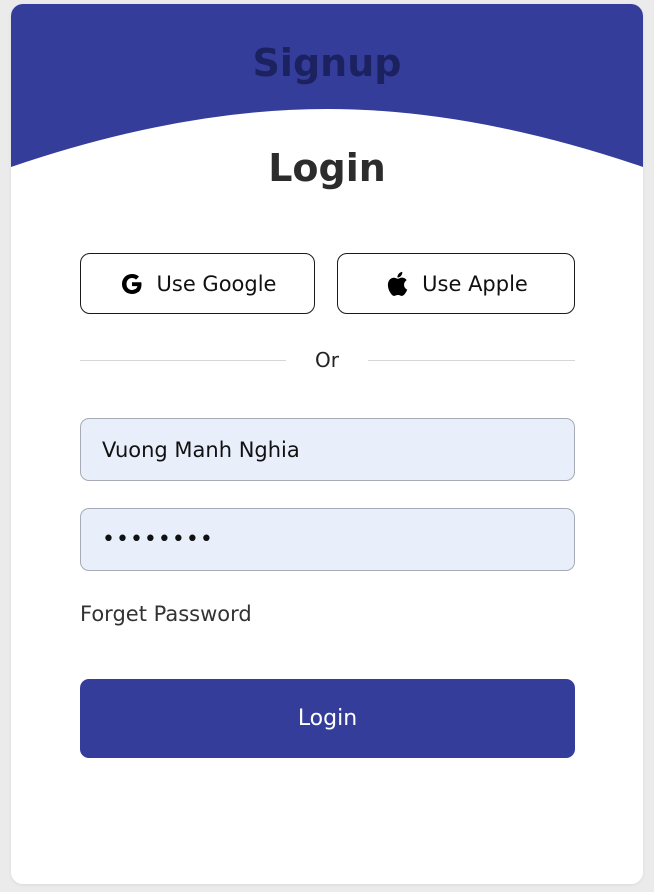 The image size is (654, 892). I want to click on divider-line-right, so click(471, 360).